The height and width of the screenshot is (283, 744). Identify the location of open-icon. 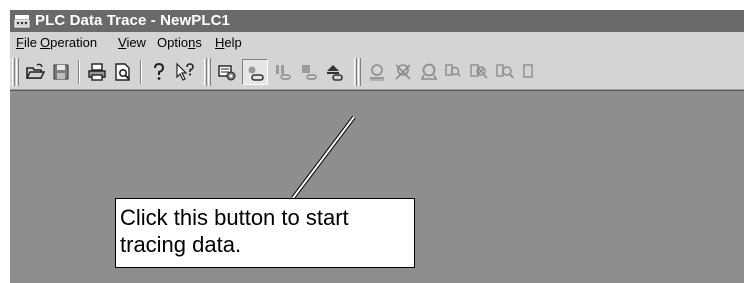
(35, 71).